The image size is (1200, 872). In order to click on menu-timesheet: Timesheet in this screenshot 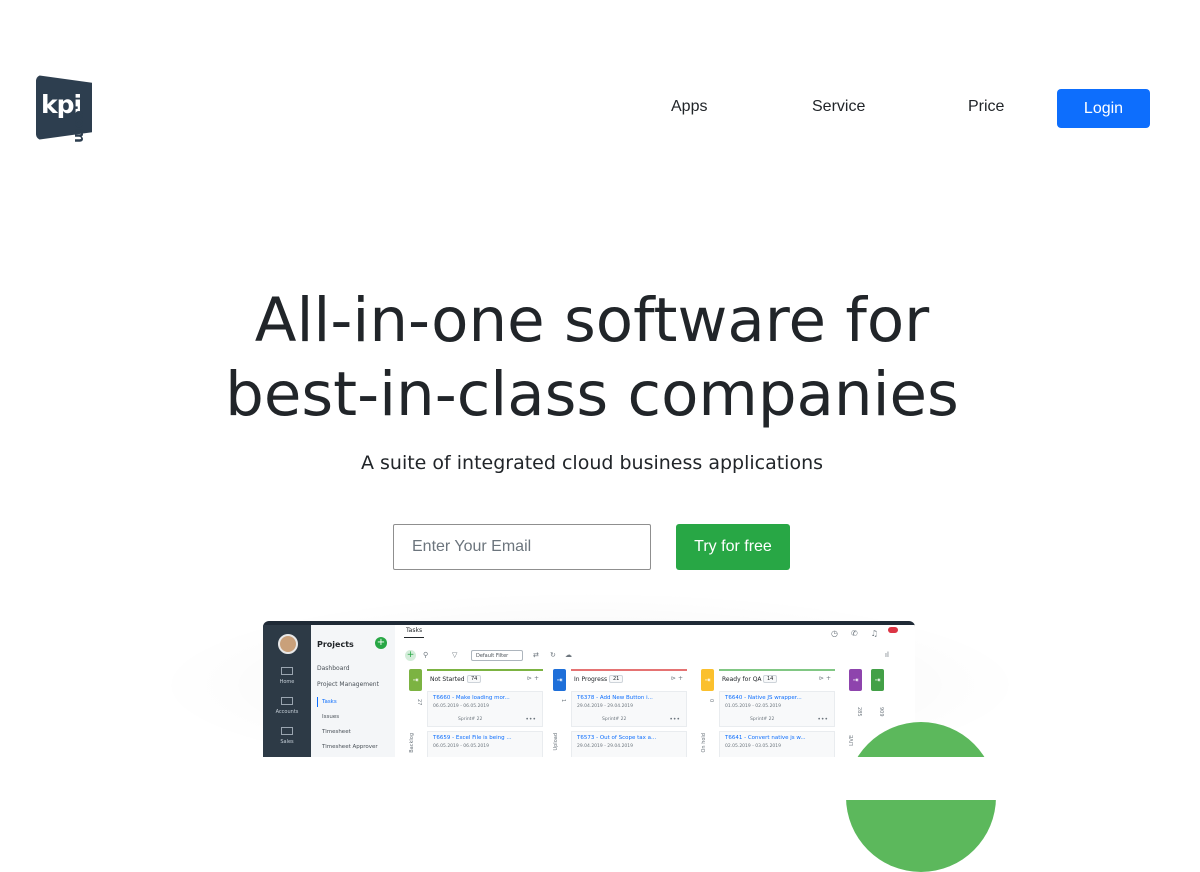, I will do `click(336, 732)`.